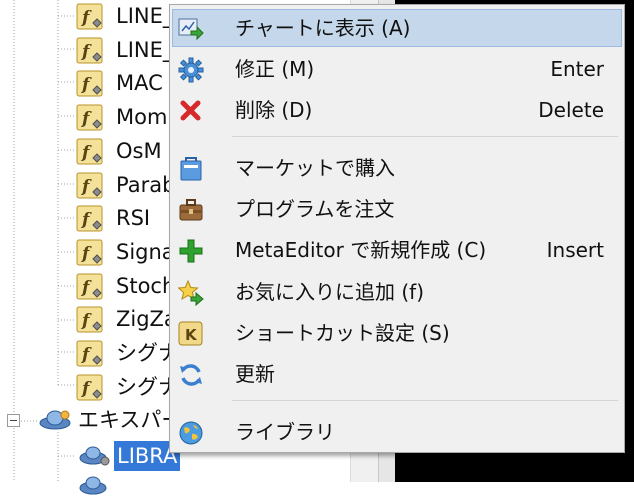  What do you see at coordinates (577, 69) in the screenshot?
I see `menu-item-shortcut: Enter` at bounding box center [577, 69].